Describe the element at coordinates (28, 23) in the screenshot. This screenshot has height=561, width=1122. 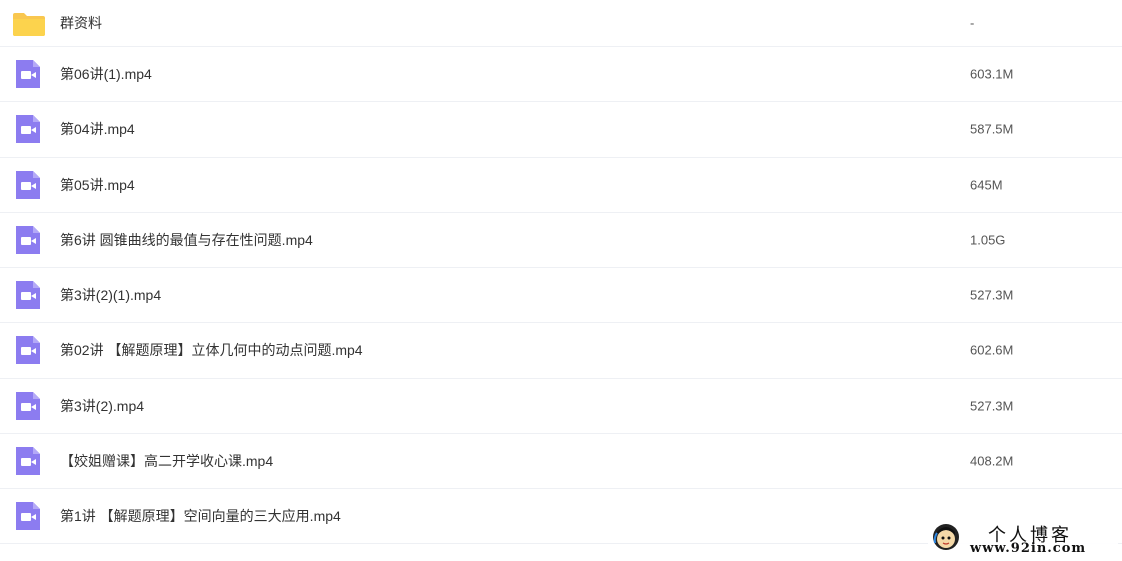
I see `folder-icon` at that location.